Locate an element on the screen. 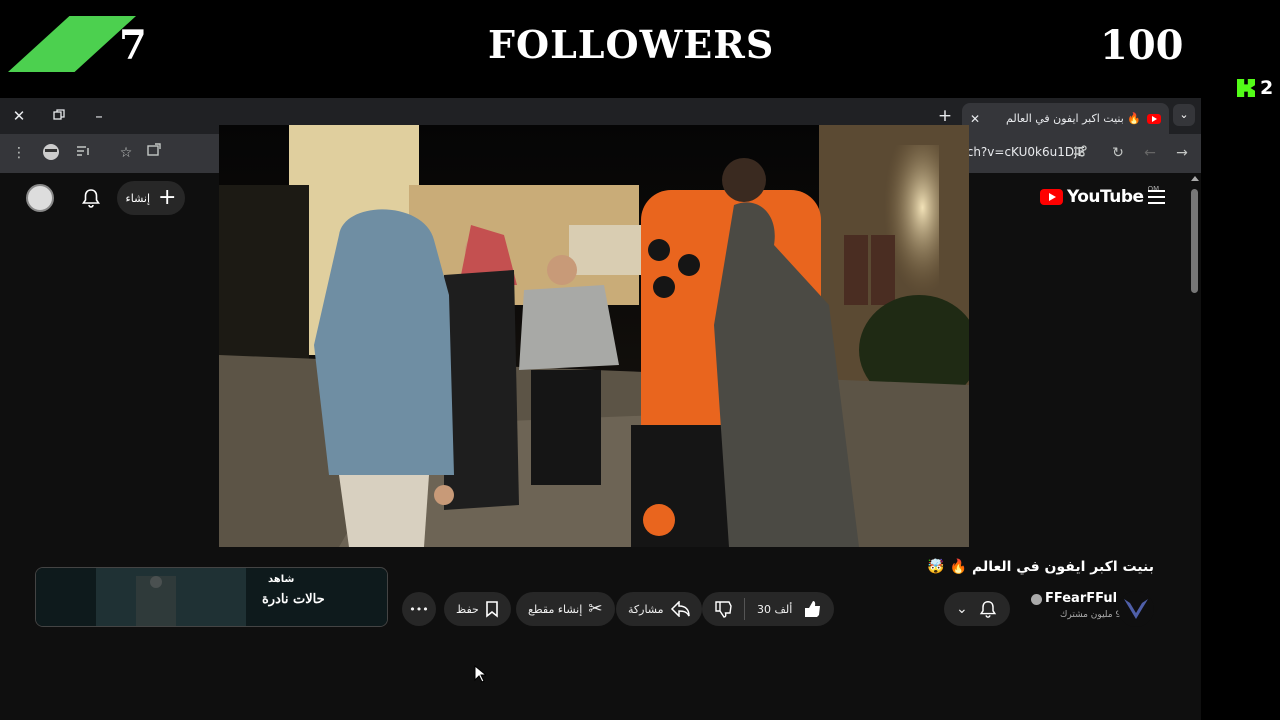 The image size is (1280, 720). mouse-cursor-icon is located at coordinates (480, 674).